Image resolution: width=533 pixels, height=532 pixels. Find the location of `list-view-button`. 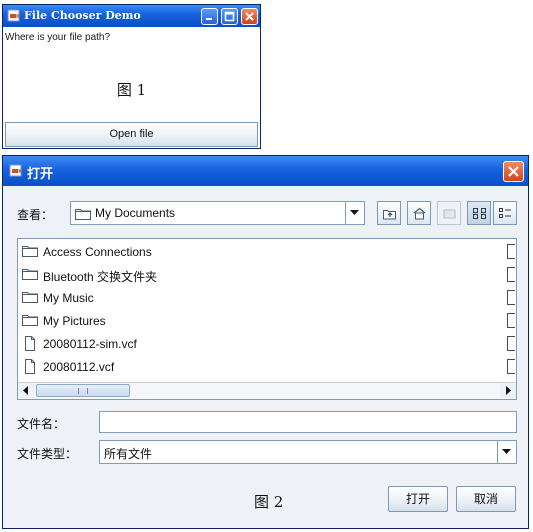

list-view-button is located at coordinates (479, 213).